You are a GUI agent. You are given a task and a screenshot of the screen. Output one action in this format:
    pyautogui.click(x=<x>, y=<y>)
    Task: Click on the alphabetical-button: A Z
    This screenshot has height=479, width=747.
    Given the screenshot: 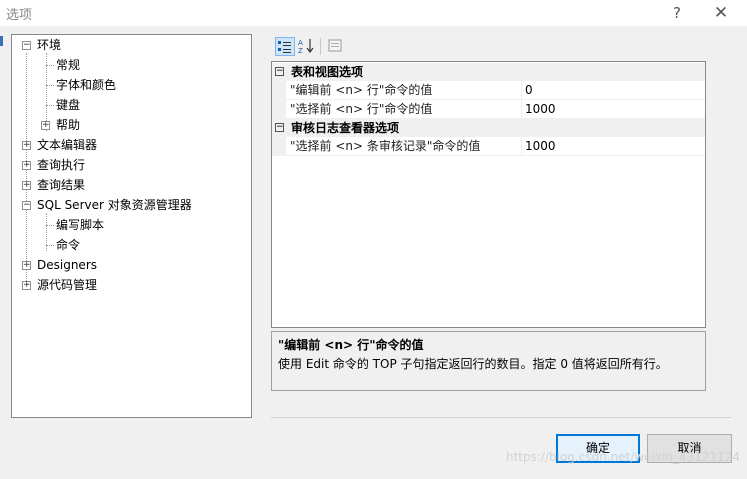 What is the action you would take?
    pyautogui.click(x=307, y=46)
    